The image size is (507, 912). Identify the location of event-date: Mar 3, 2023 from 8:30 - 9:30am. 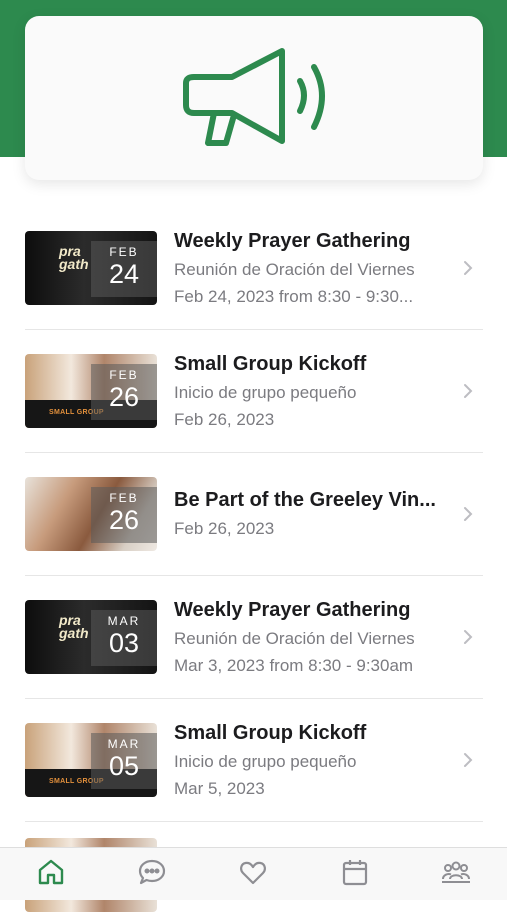
(294, 665).